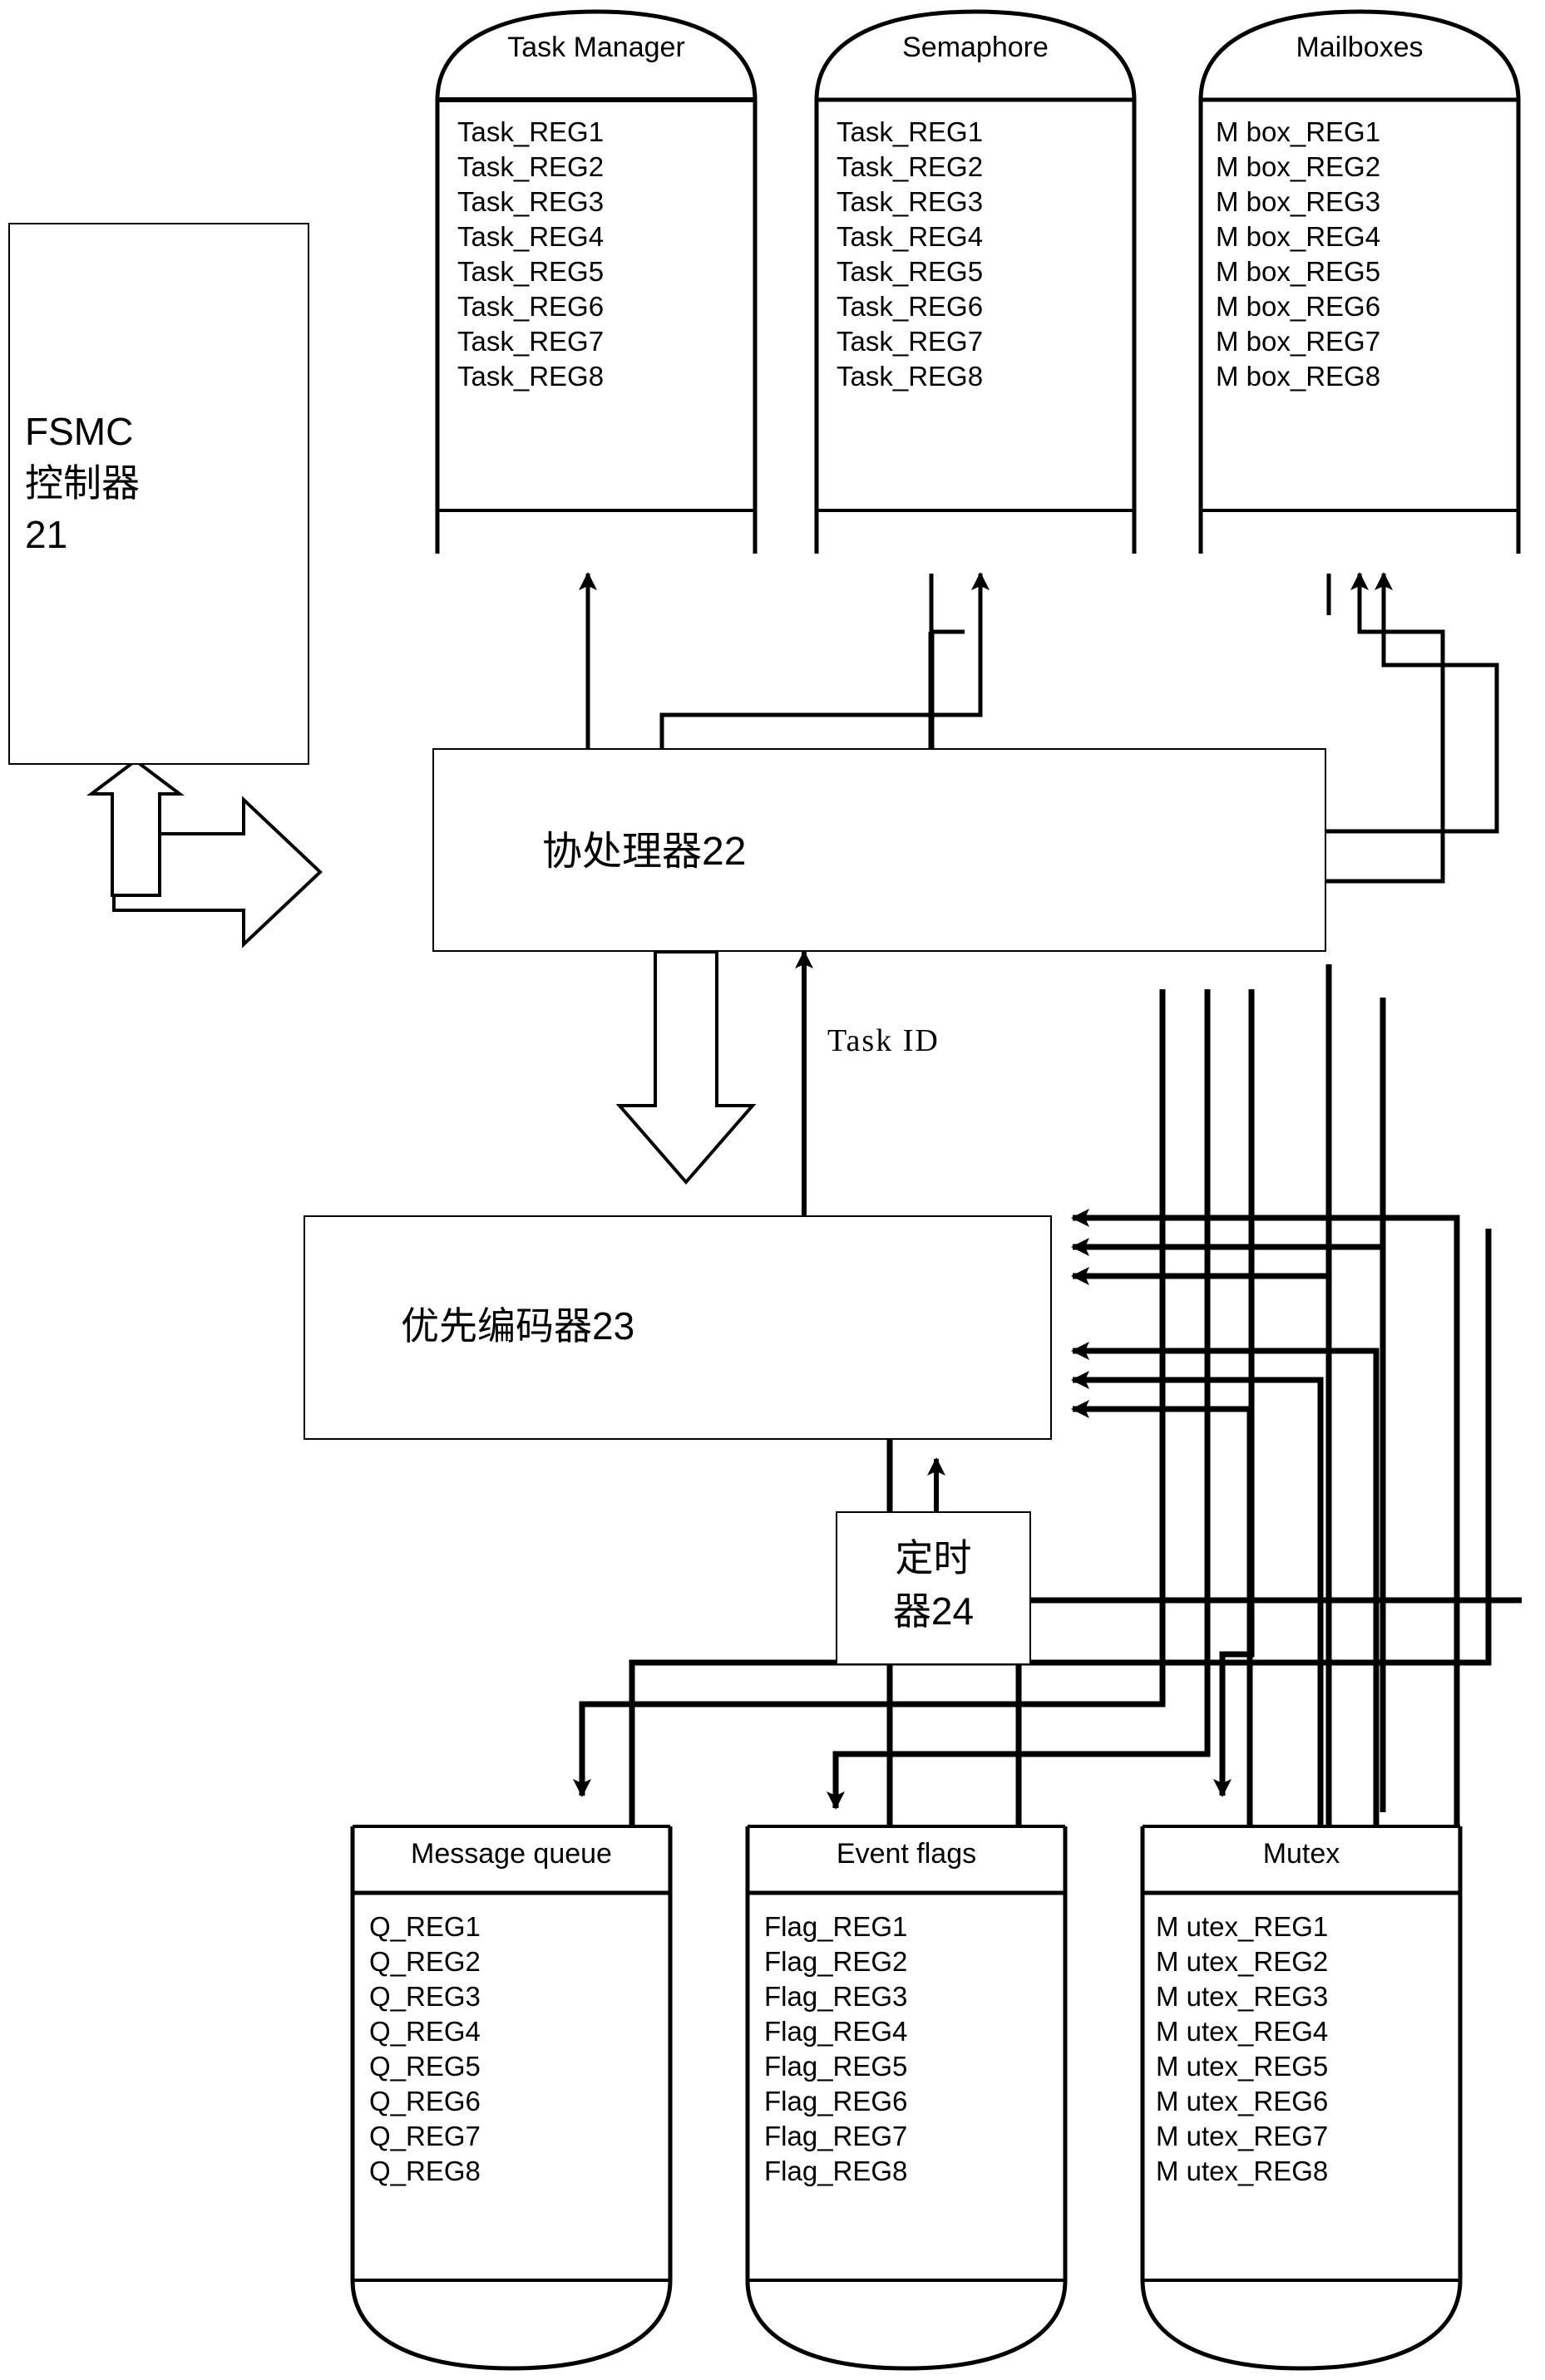 The height and width of the screenshot is (2380, 1545). I want to click on register-item: M box_REG6, so click(1298, 306).